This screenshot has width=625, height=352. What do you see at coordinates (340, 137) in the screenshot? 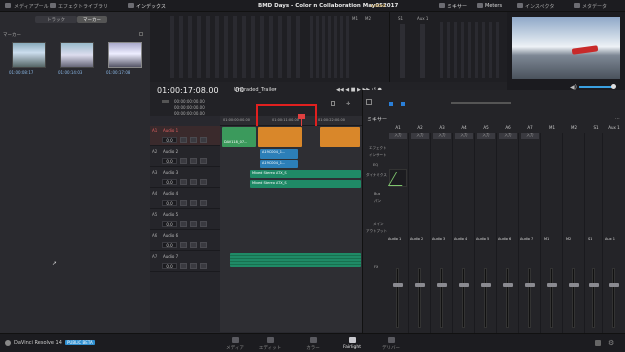
I see `audio-clip-a1-right` at bounding box center [340, 137].